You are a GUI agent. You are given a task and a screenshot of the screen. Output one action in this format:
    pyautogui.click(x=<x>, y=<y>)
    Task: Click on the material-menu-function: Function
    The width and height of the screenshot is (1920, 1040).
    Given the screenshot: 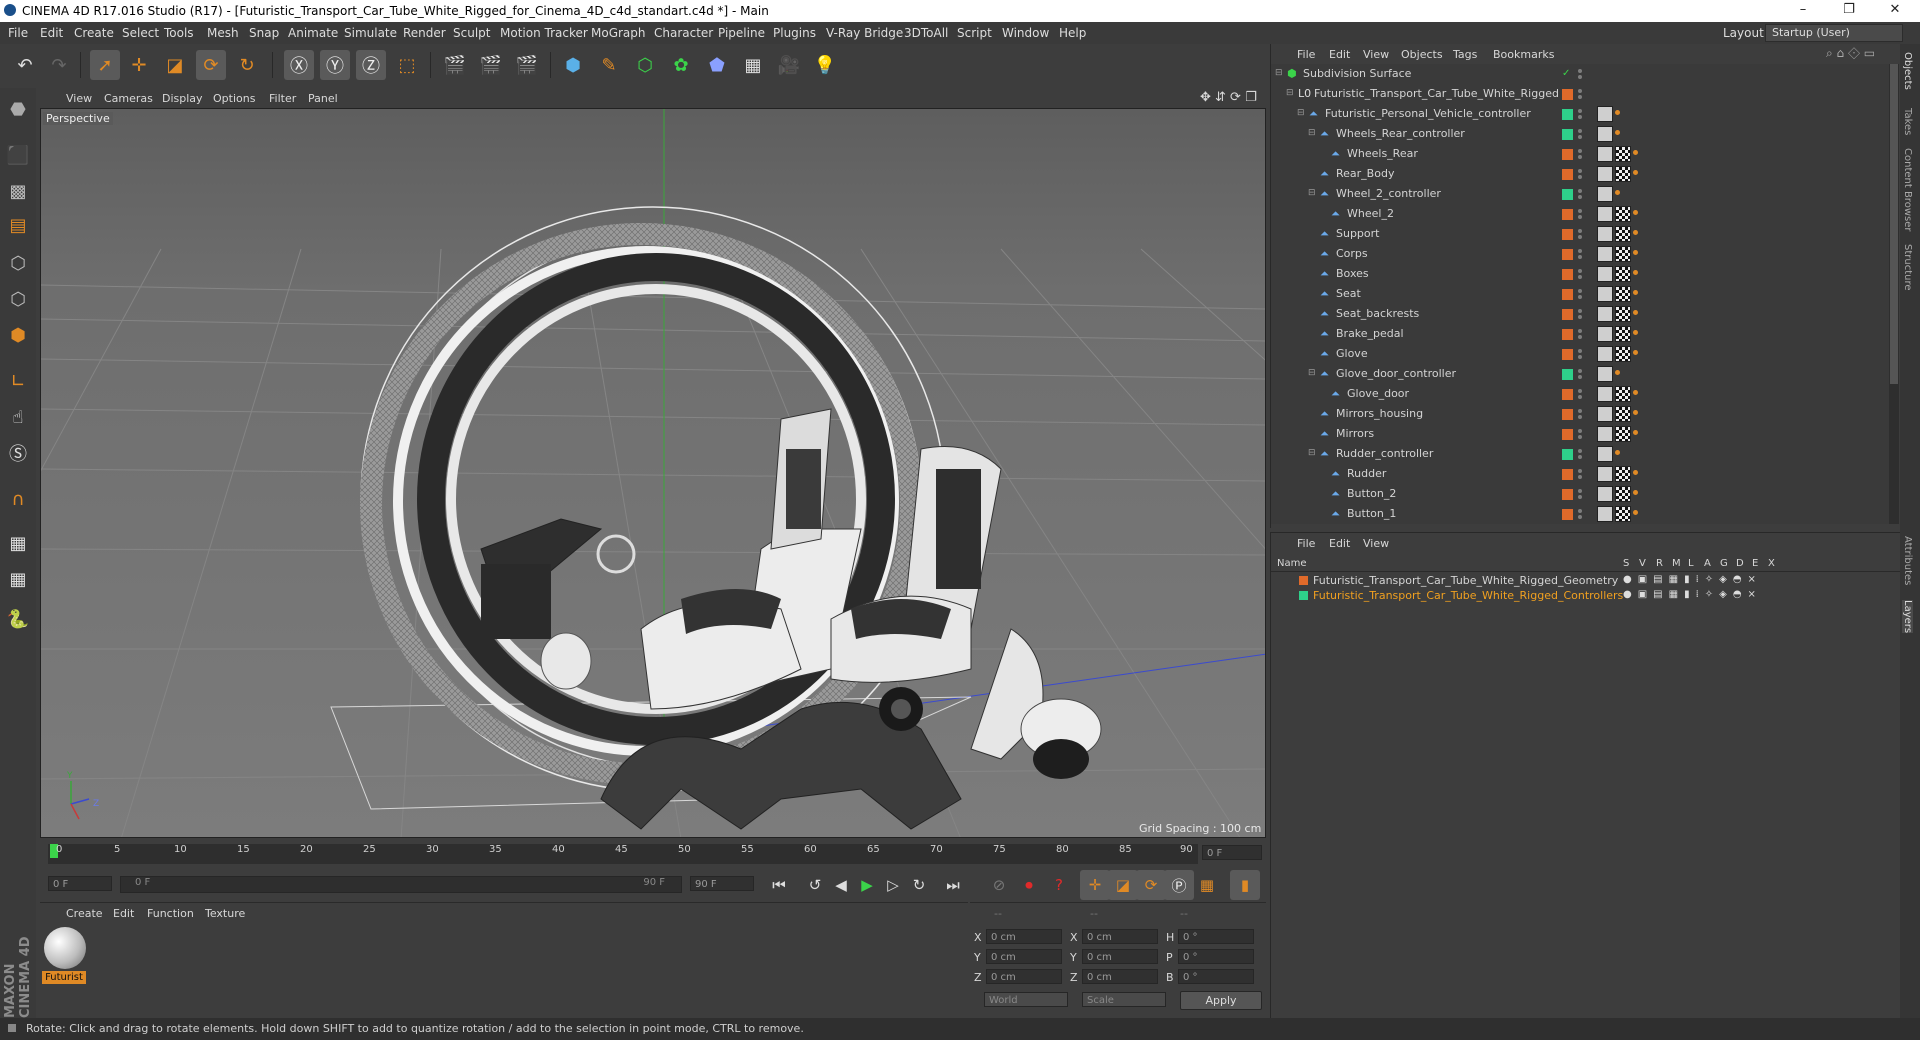 What is the action you would take?
    pyautogui.click(x=170, y=913)
    